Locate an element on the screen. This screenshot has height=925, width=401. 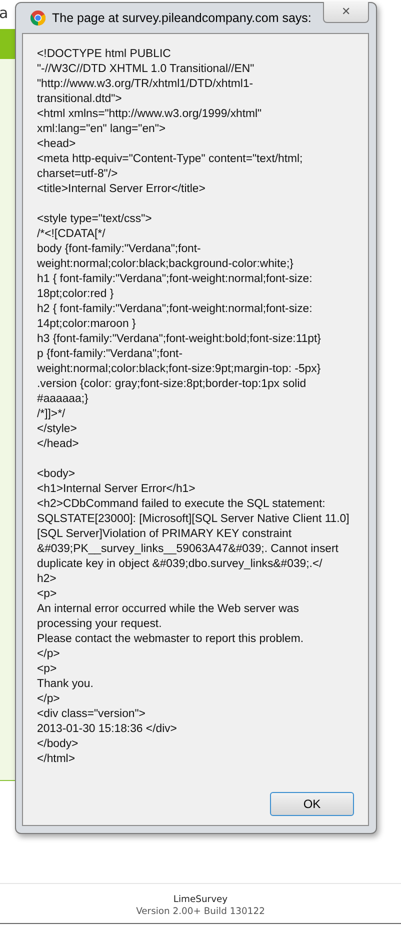
close-button: ✕ is located at coordinates (346, 12).